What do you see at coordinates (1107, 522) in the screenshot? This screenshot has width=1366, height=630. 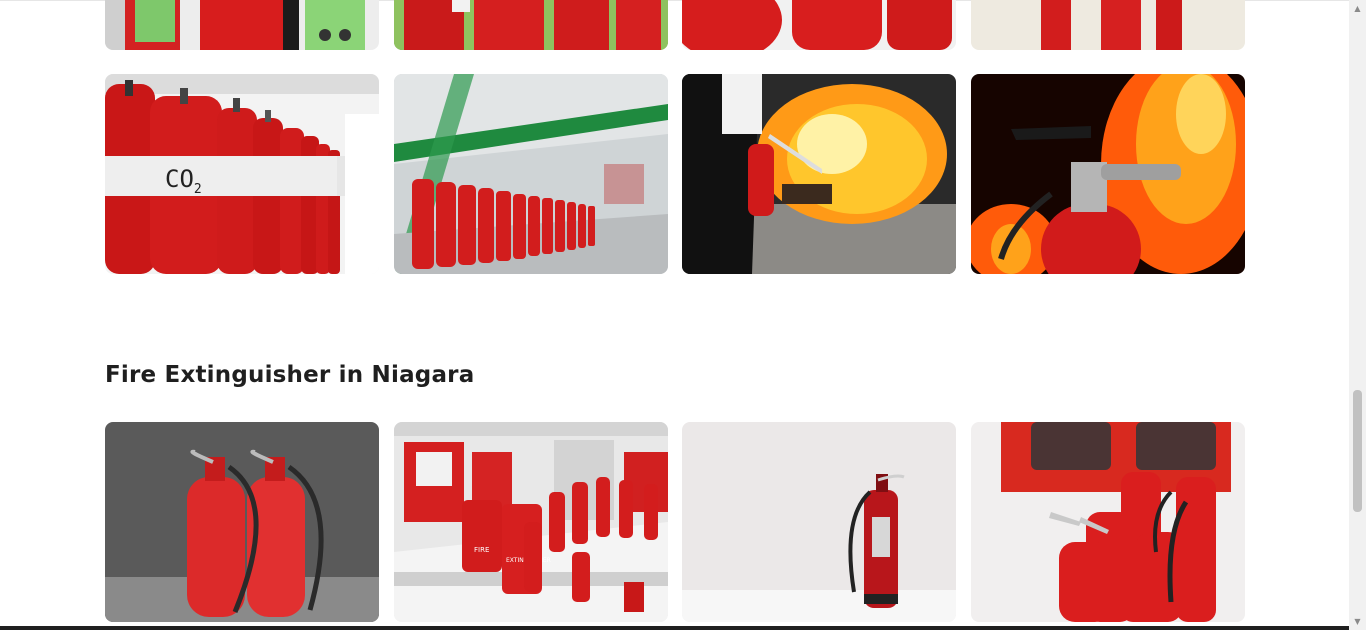 I see `gallery-image-red-cabinet` at bounding box center [1107, 522].